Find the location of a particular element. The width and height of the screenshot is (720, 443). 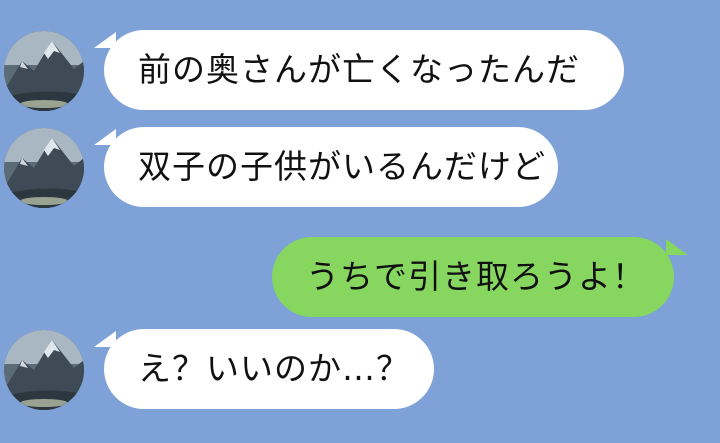

message-bubble-incoming: 双子の子供がいるんだけど is located at coordinates (331, 167).